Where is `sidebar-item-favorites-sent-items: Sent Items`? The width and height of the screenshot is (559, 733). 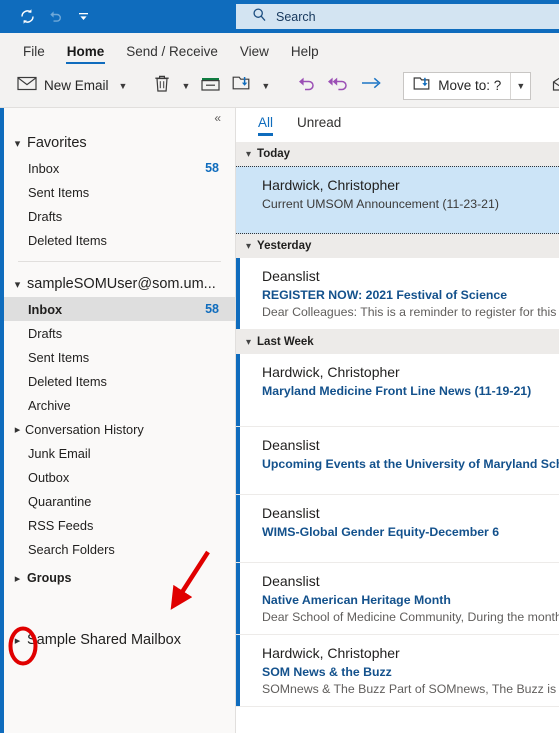 sidebar-item-favorites-sent-items: Sent Items is located at coordinates (119, 192).